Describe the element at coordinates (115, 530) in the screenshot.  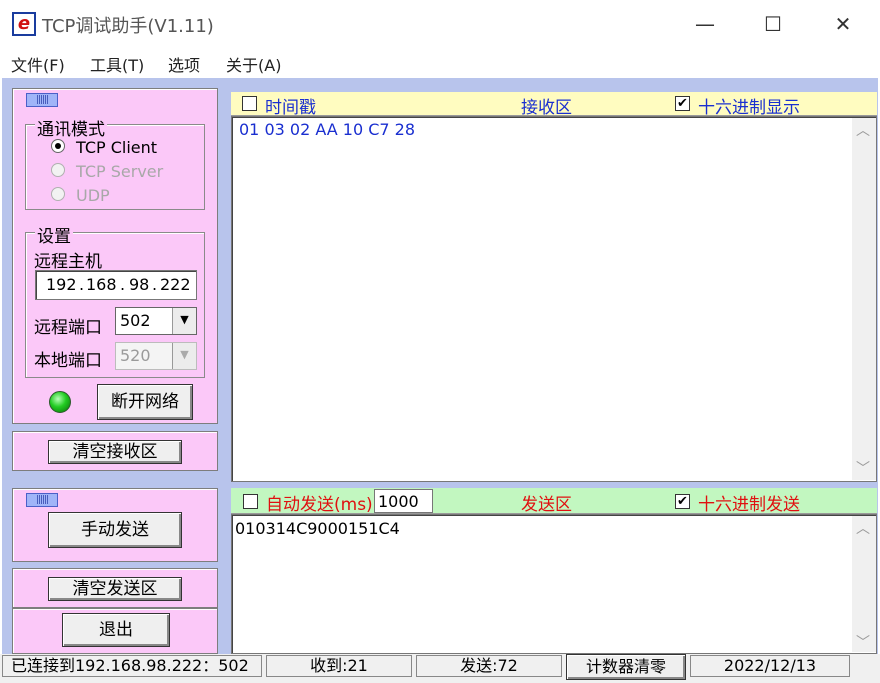
I see `manual-send-button: 手动发送` at that location.